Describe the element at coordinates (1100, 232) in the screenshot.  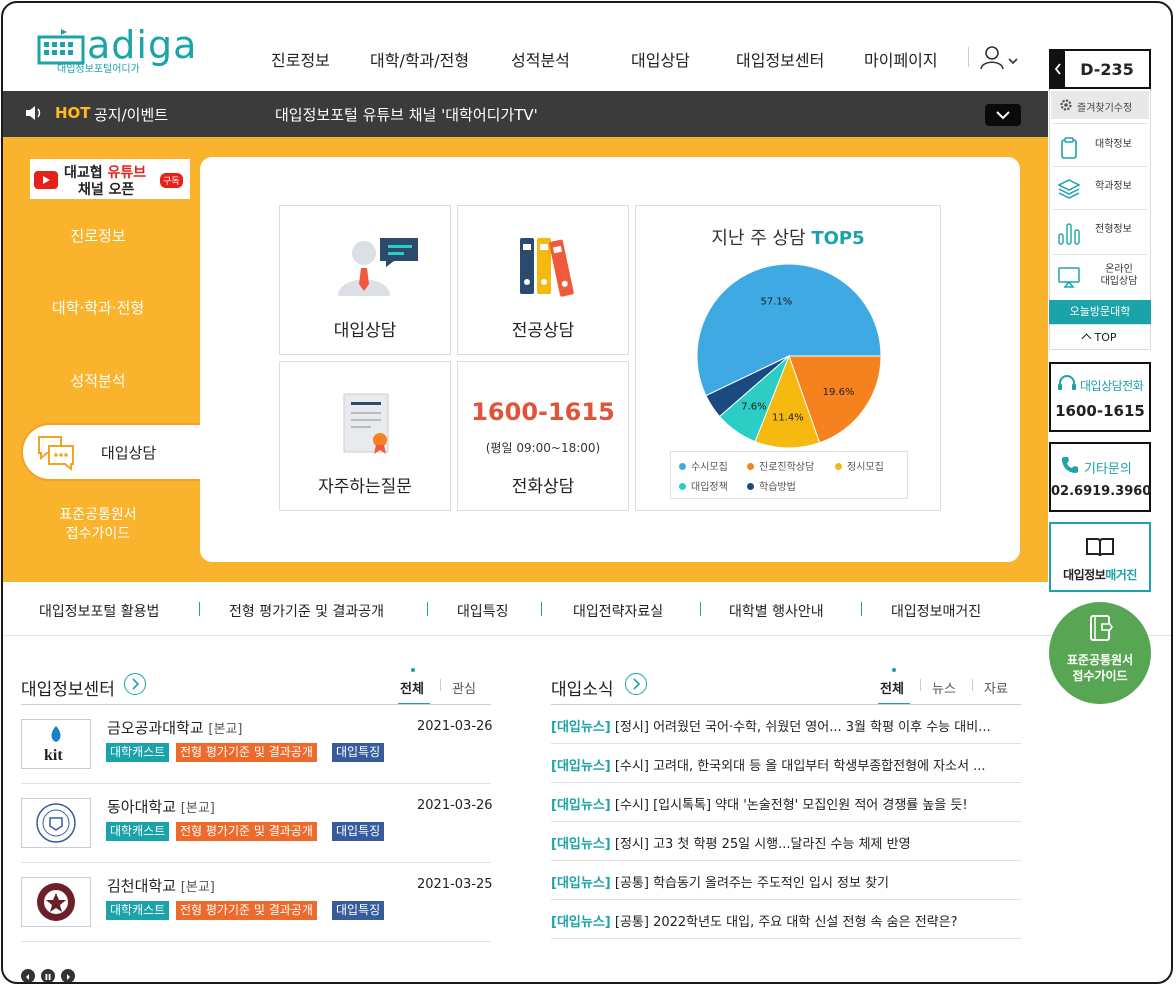
I see `quick-admission-info: 전형정보` at that location.